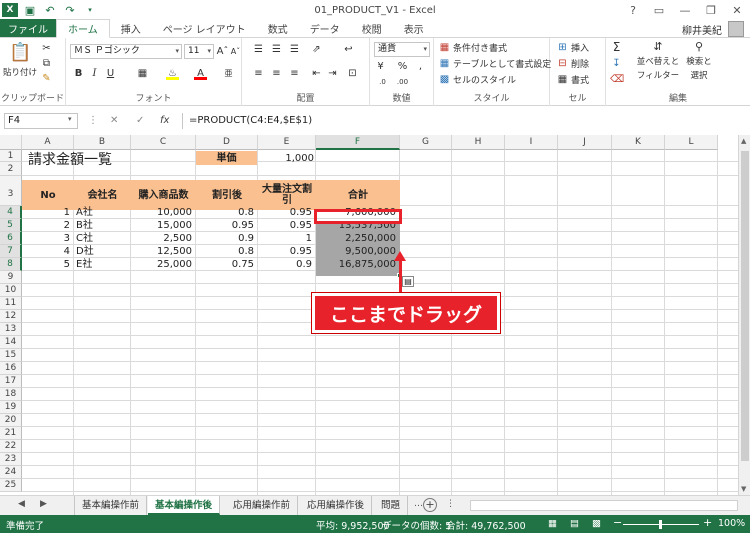  I want to click on format-painter-button: ✎, so click(46, 78).